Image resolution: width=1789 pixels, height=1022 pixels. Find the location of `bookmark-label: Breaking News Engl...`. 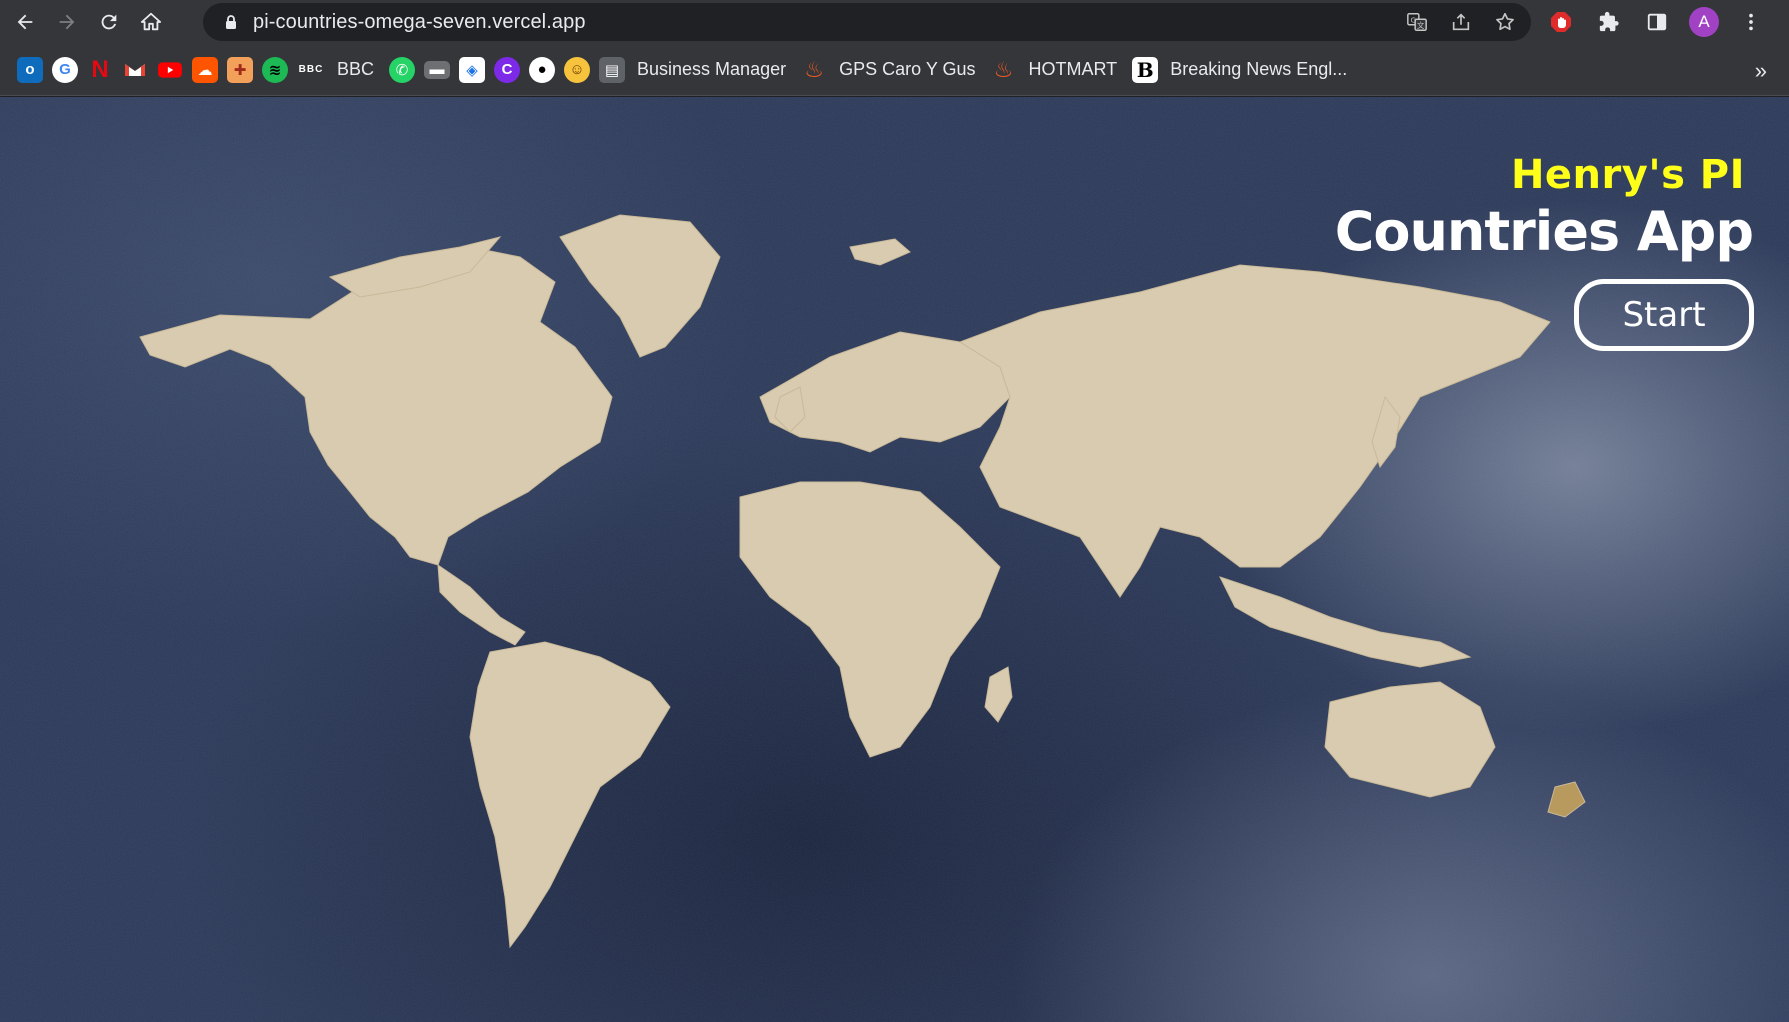

bookmark-label: Breaking News Engl... is located at coordinates (1259, 69).